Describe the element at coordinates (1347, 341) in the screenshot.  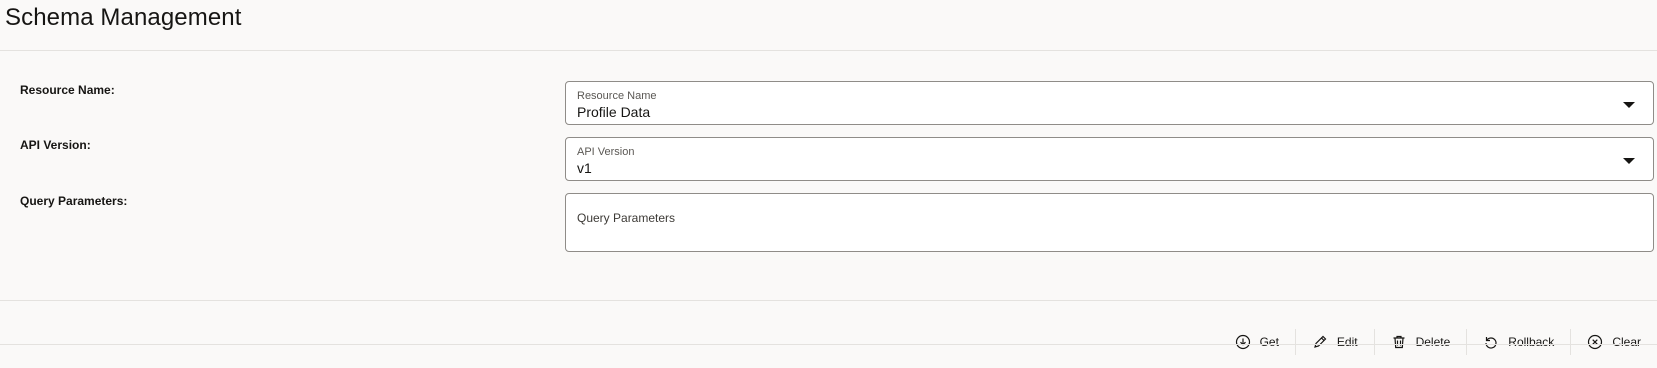
I see `edit-button-label: Edit` at that location.